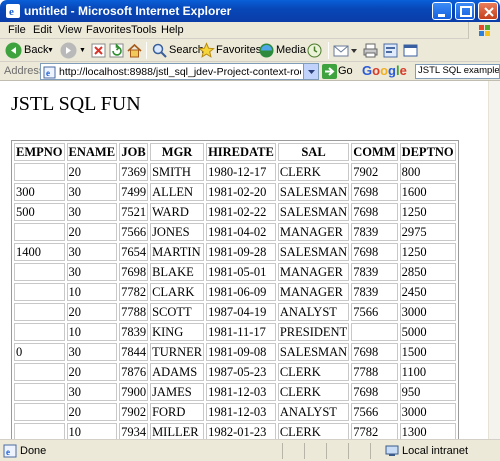 The image size is (500, 461). I want to click on table-row: 20 7876 ADAMS 1987-05-23 CLERK 7788 1100, so click(235, 372).